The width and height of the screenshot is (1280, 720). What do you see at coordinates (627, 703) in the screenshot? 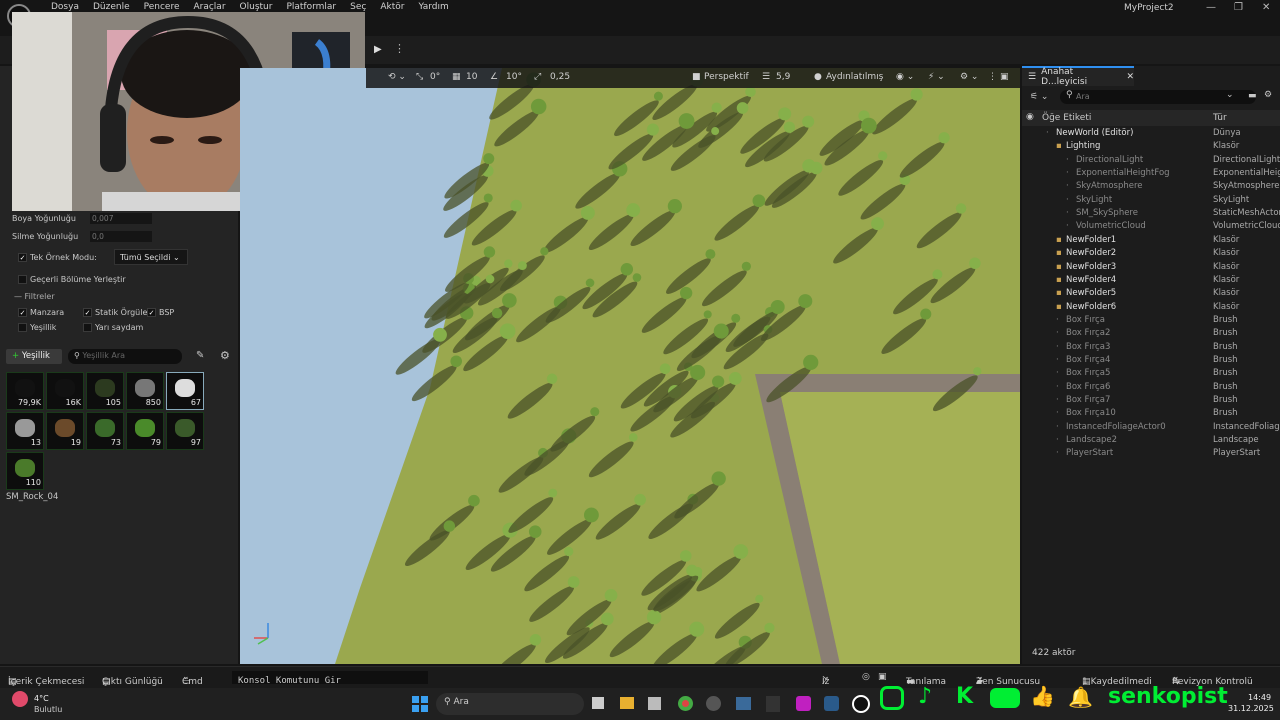
I see `file-explorer-icon` at bounding box center [627, 703].